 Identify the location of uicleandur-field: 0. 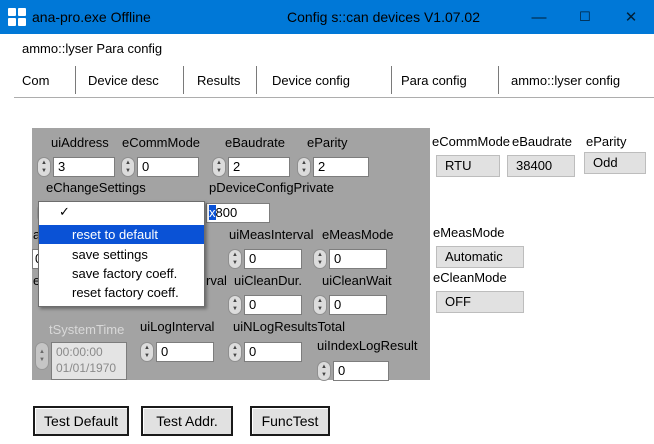
(273, 305).